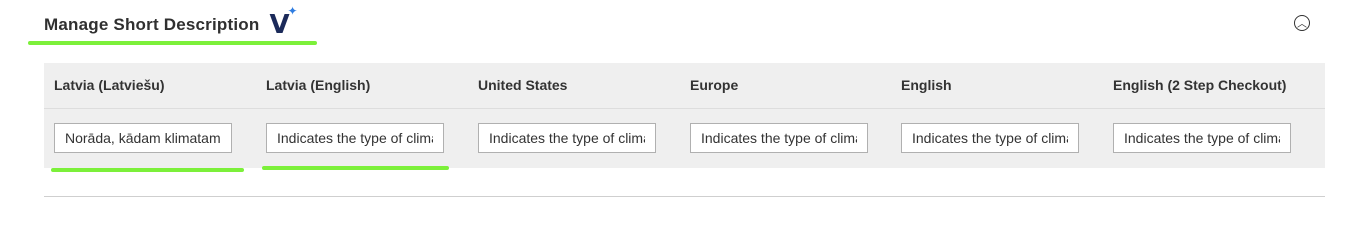 The height and width of the screenshot is (240, 1346). What do you see at coordinates (684, 196) in the screenshot?
I see `section-divider` at bounding box center [684, 196].